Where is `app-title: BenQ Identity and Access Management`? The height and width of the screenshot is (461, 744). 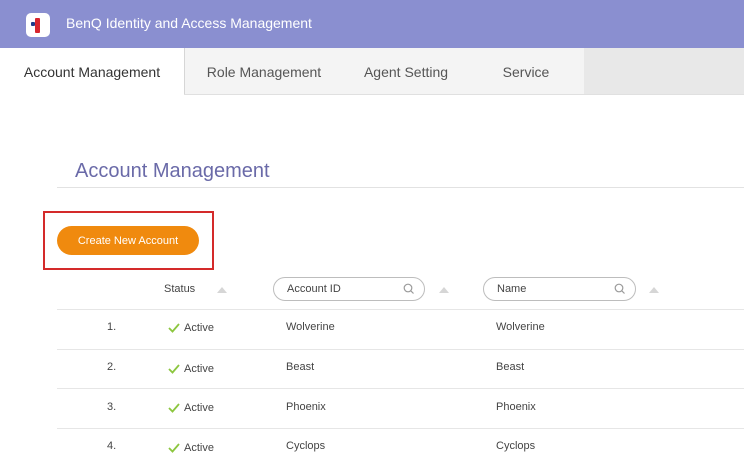 app-title: BenQ Identity and Access Management is located at coordinates (189, 23).